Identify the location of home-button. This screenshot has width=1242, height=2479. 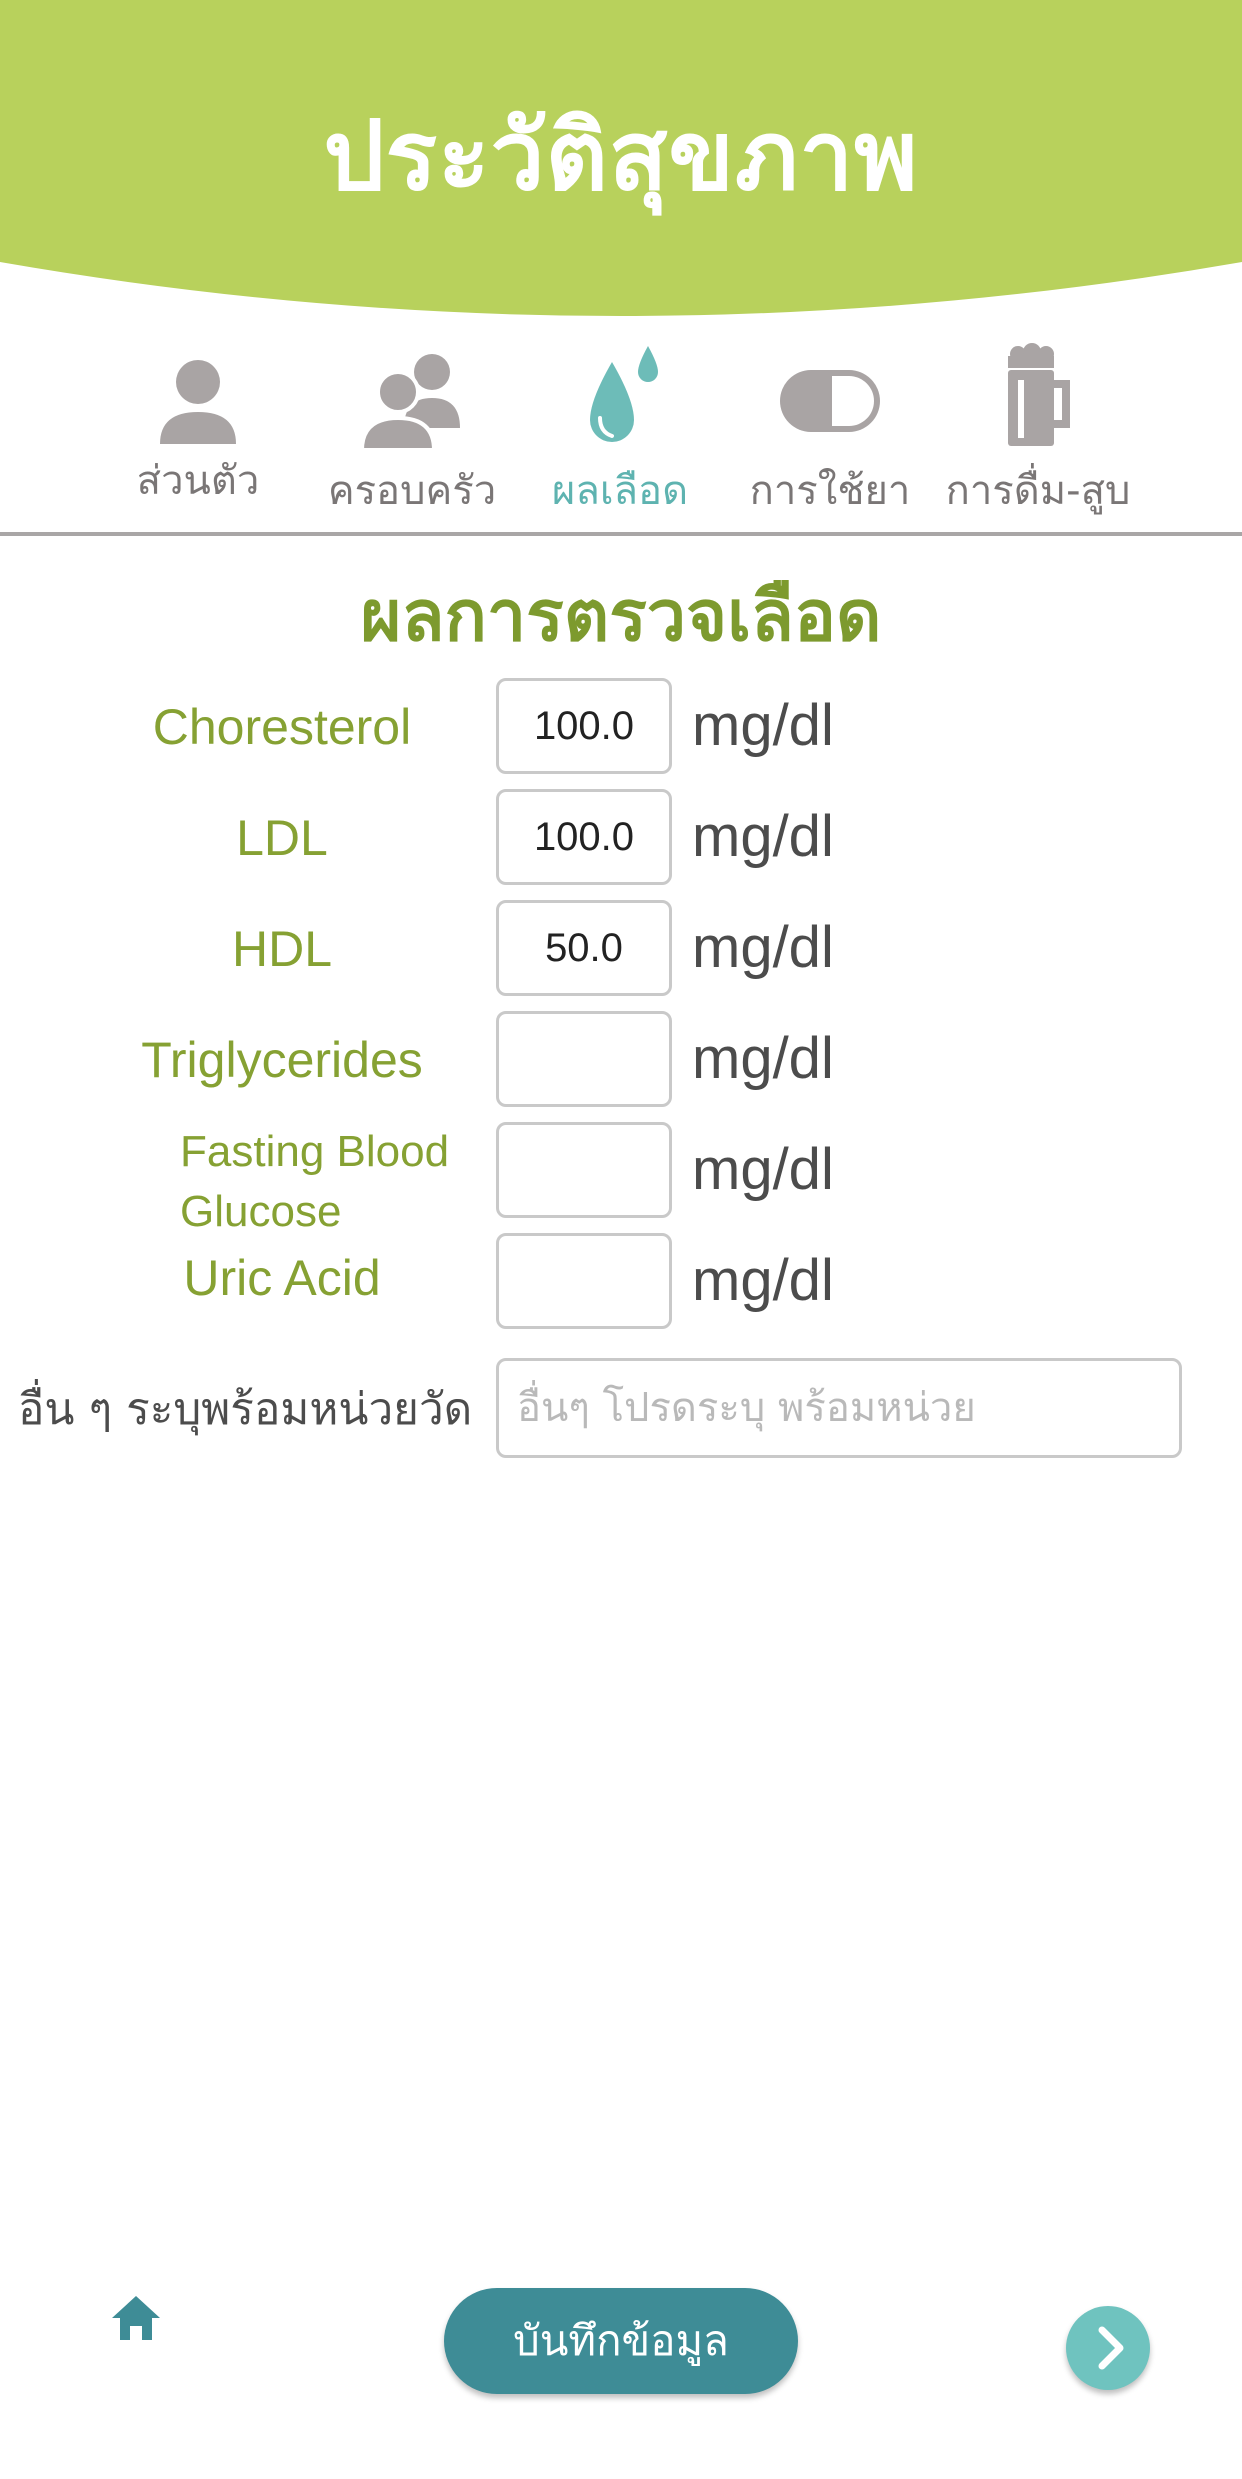
(136, 2318).